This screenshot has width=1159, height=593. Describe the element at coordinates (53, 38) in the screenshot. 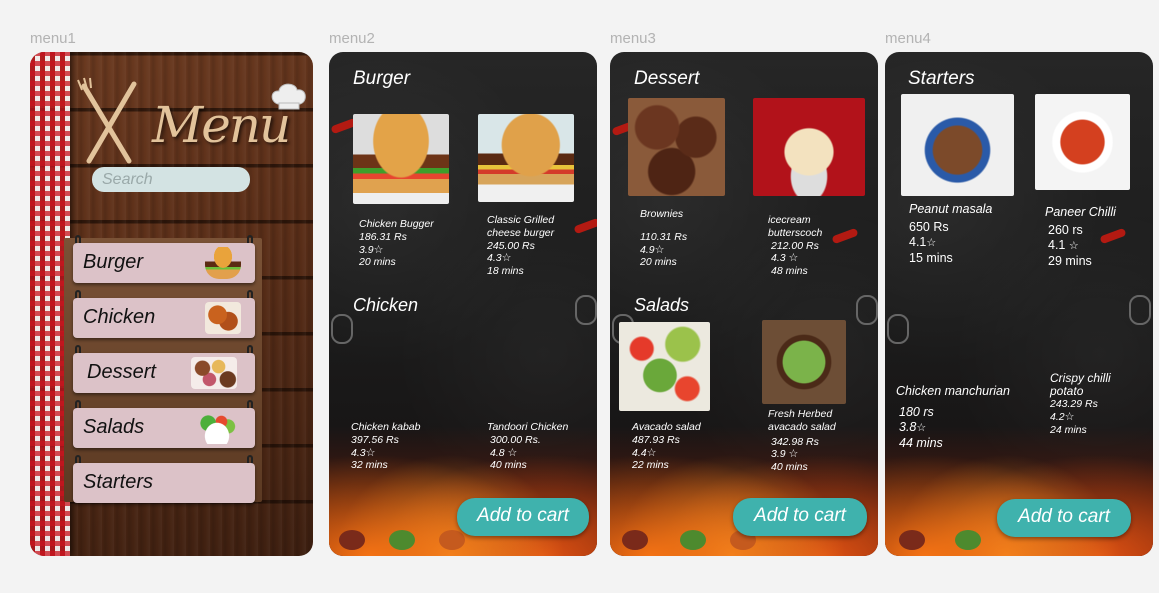

I see `frame-label-menu1: menu1` at that location.